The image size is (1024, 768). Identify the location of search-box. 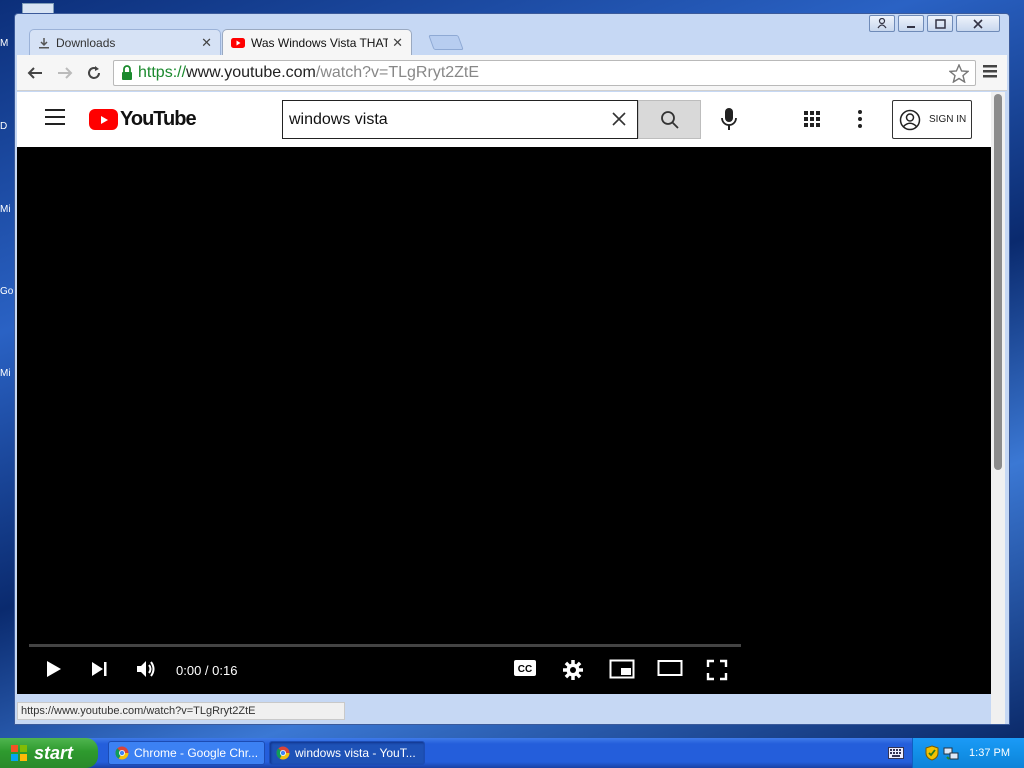
(460, 119).